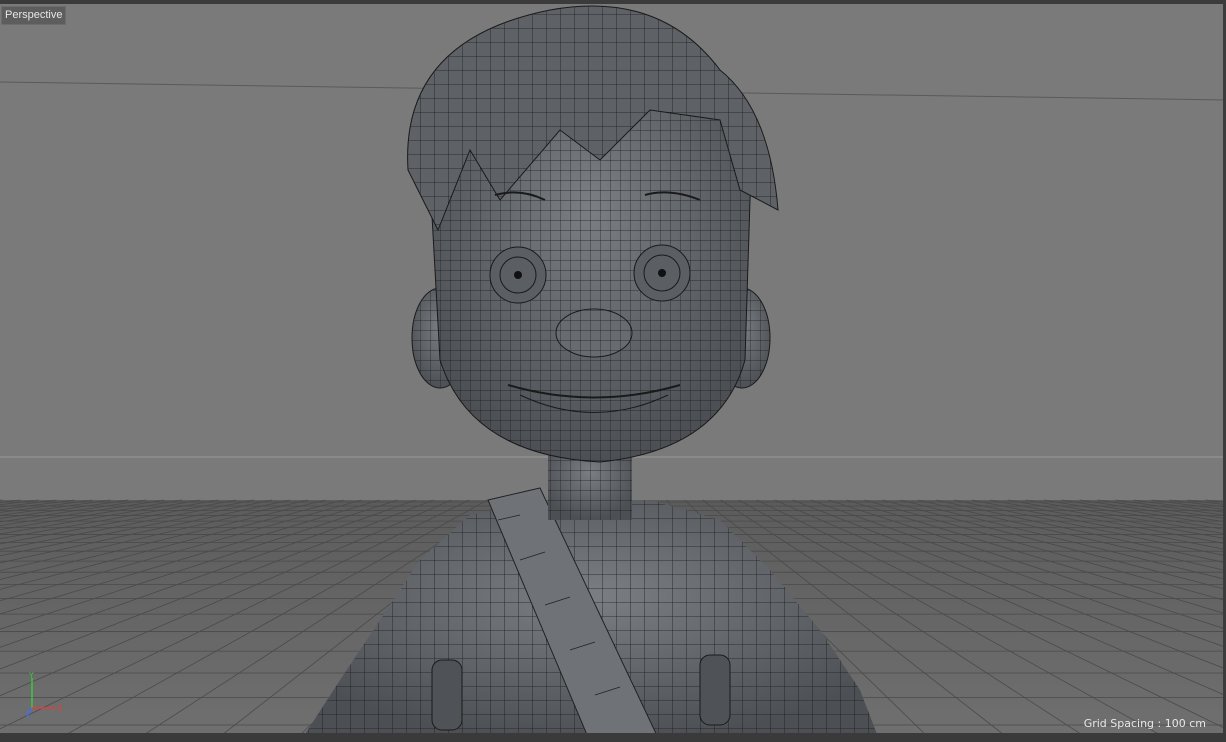  What do you see at coordinates (518, 275) in the screenshot?
I see `left-eye` at bounding box center [518, 275].